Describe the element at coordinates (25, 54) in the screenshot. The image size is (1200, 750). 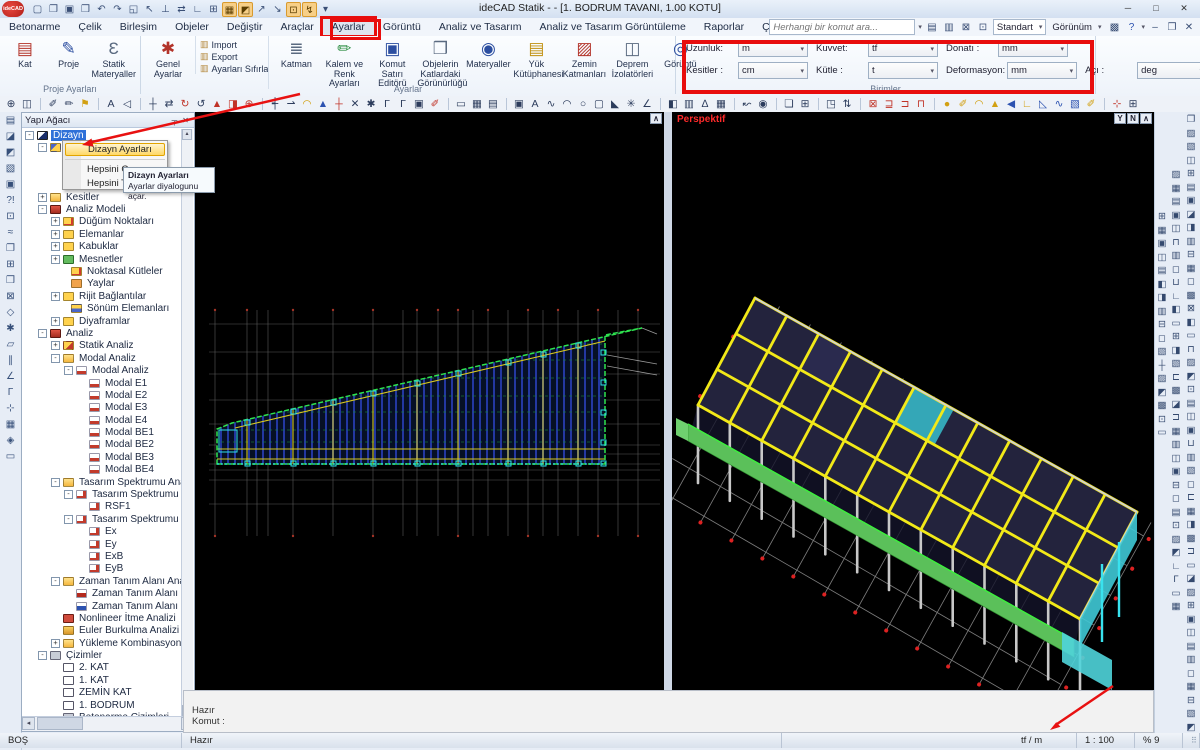
I see `kat-button: ▤ Kat` at that location.